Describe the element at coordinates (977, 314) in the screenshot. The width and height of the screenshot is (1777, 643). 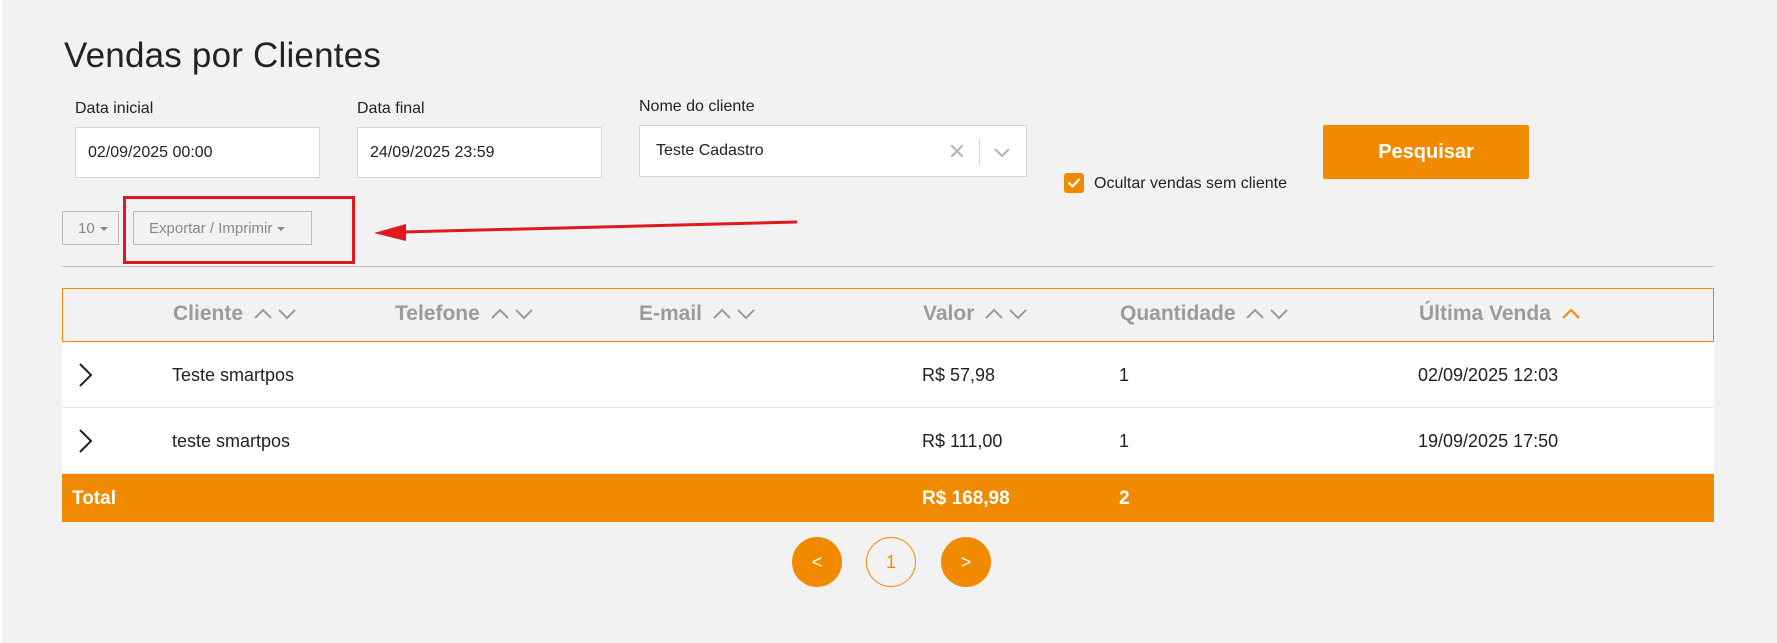
I see `header-valor: Valor` at that location.